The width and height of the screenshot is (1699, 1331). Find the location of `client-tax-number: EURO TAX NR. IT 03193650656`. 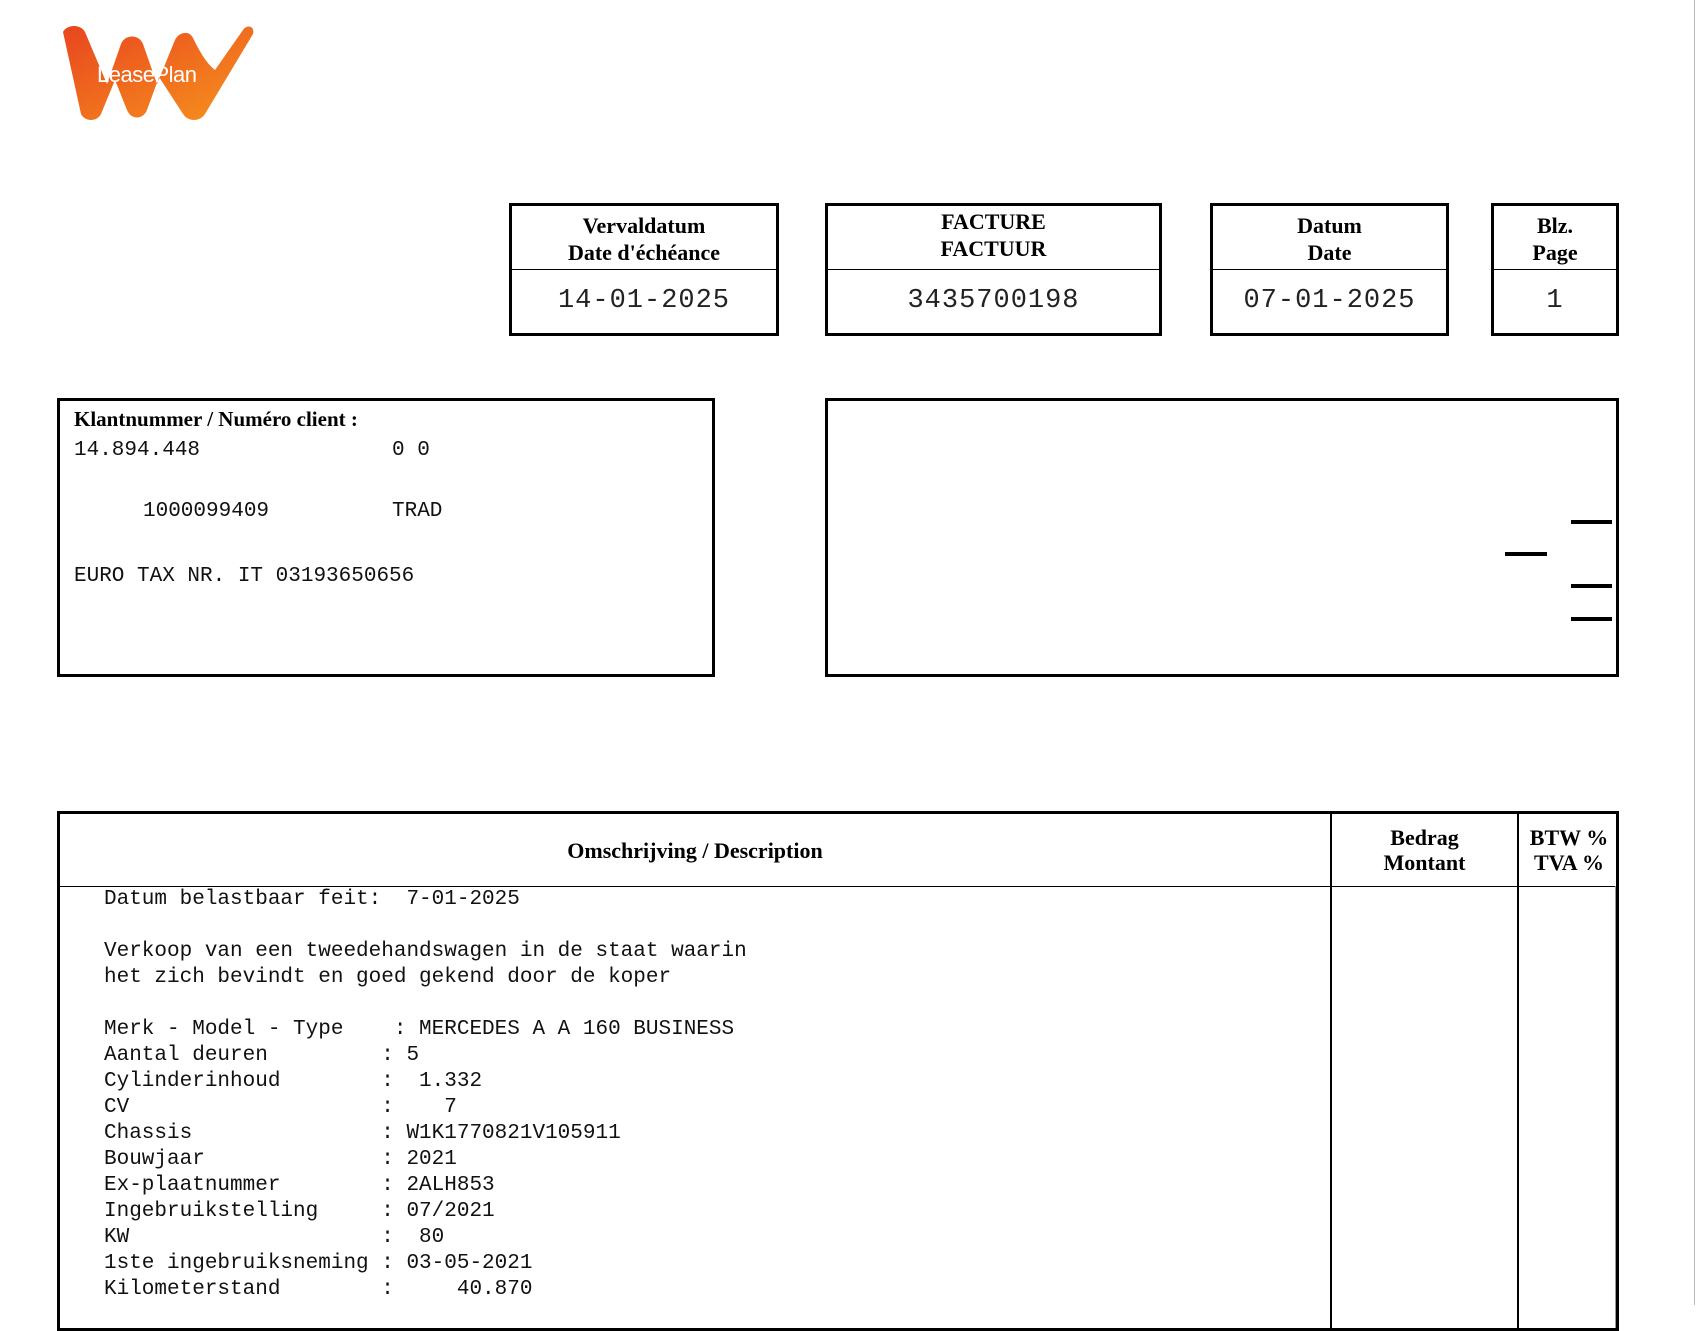

client-tax-number: EURO TAX NR. IT 03193650656 is located at coordinates (244, 576).